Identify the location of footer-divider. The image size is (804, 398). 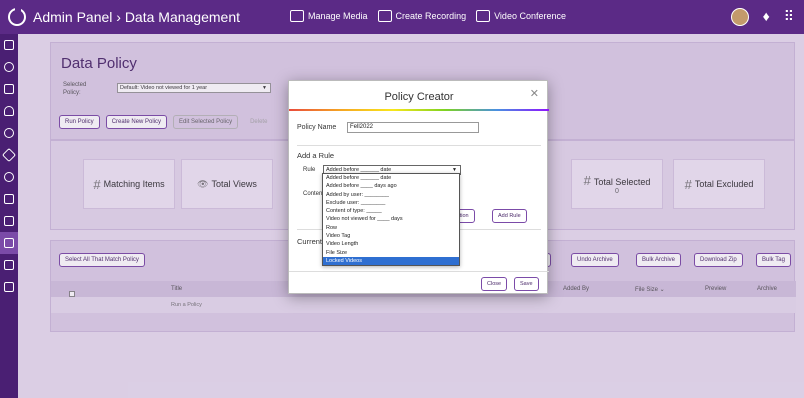
(419, 271).